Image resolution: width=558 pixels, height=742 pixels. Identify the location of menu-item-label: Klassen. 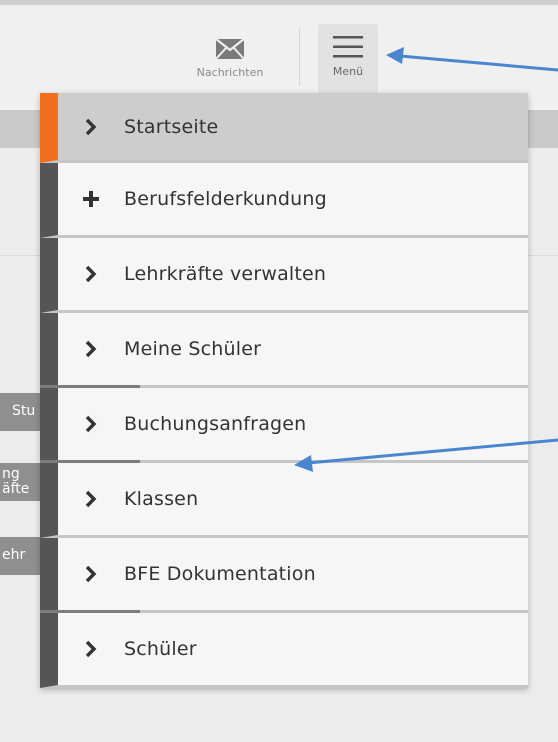
(161, 499).